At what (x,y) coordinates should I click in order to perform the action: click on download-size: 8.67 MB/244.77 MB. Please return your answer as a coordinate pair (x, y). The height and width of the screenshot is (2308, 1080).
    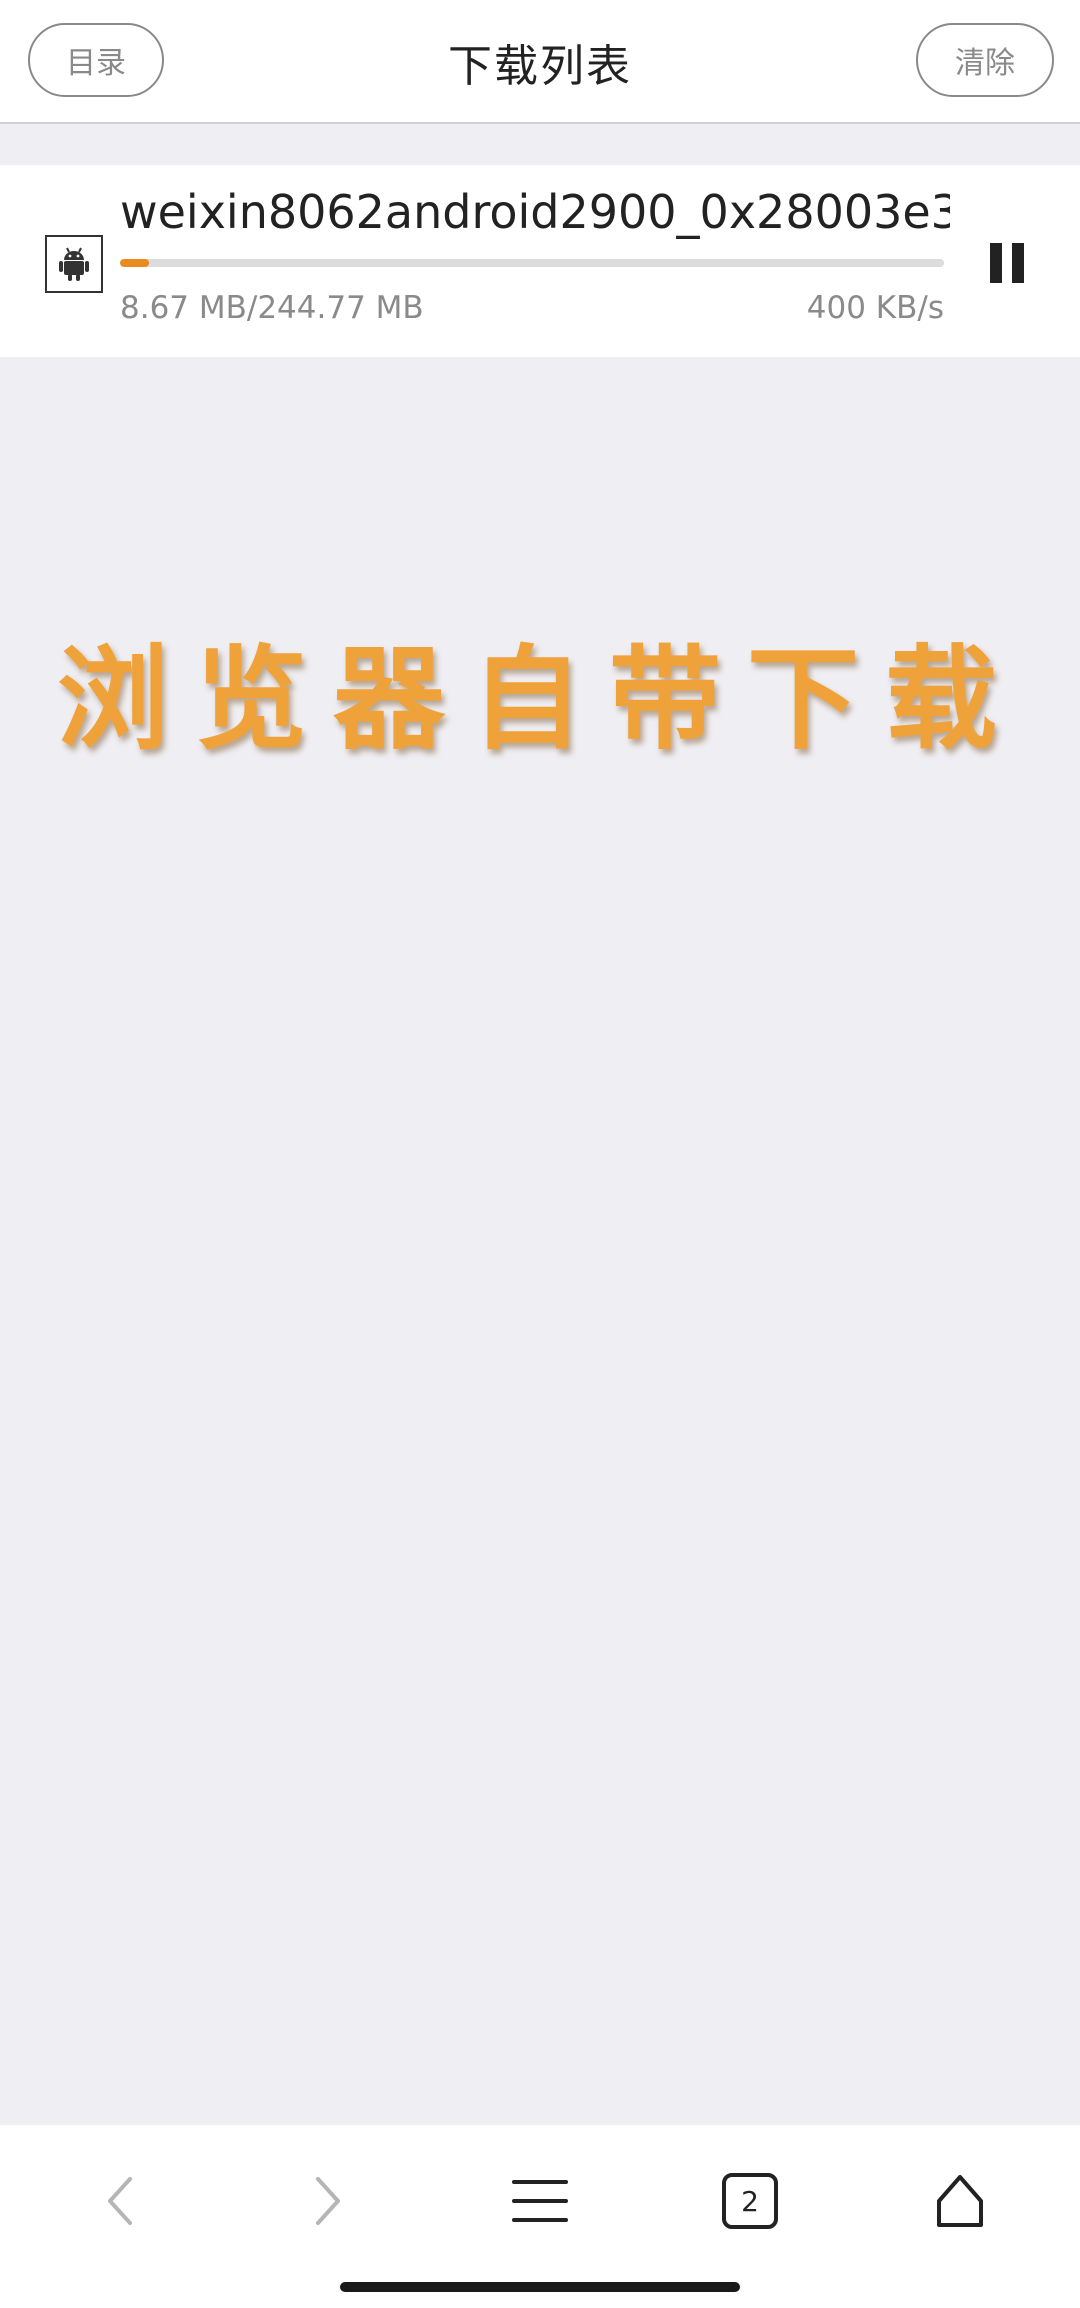
    Looking at the image, I should click on (272, 308).